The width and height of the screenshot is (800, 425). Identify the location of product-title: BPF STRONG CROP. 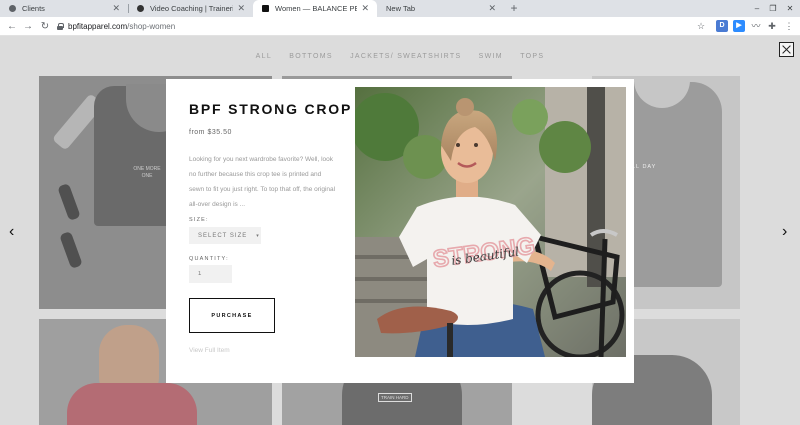
(271, 109).